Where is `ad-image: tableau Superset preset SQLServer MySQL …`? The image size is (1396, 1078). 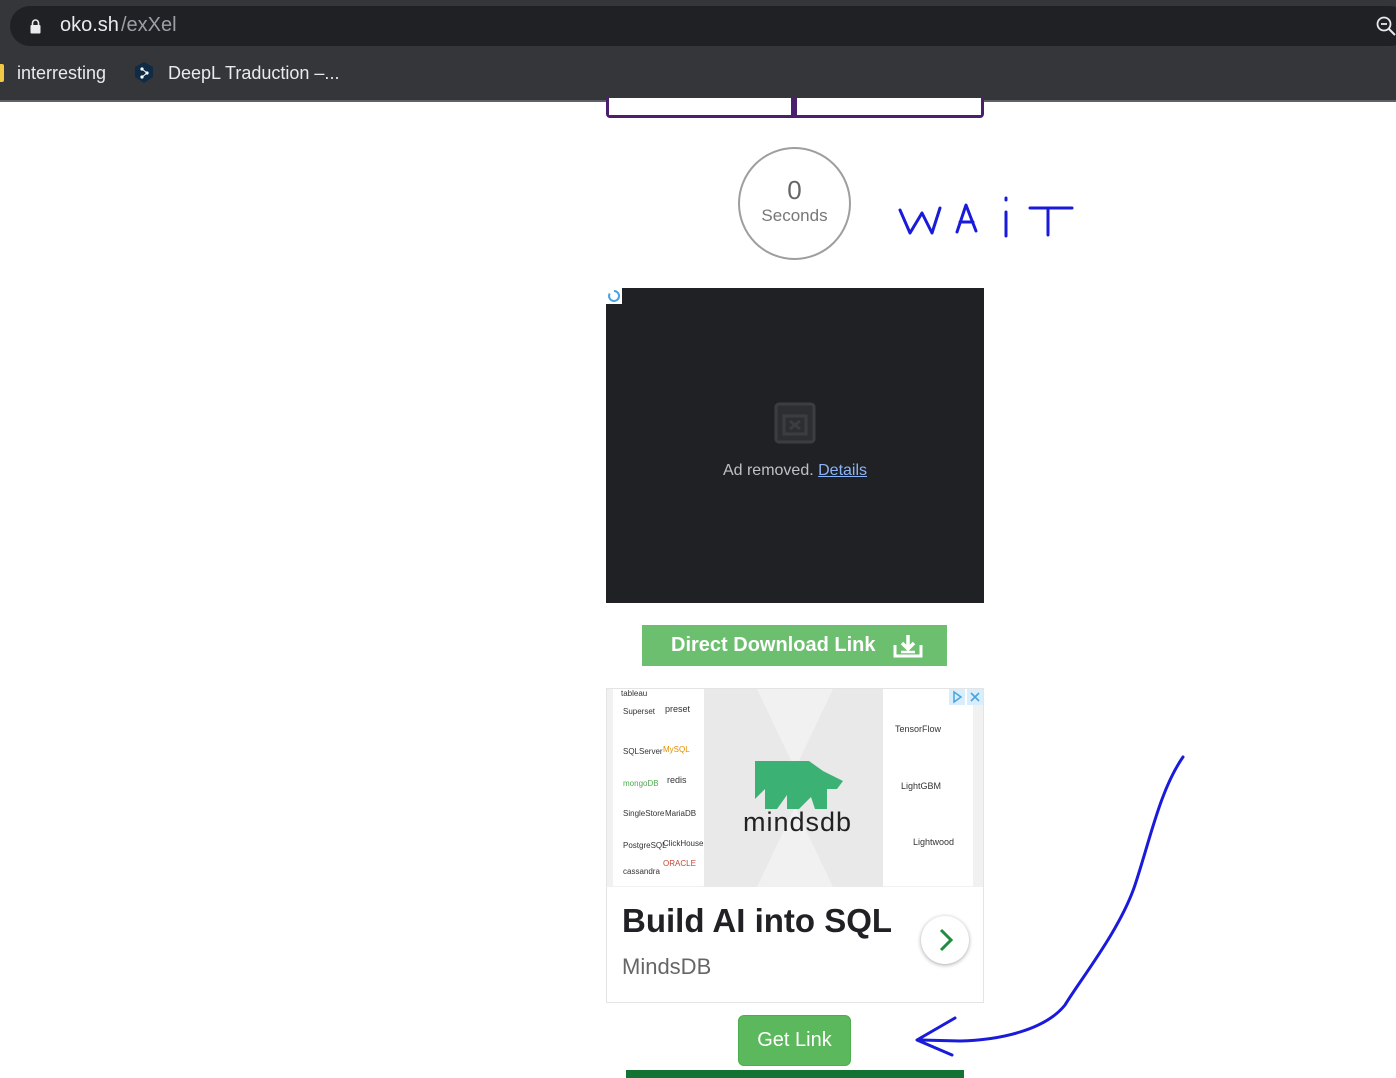
ad-image: tableau Superset preset SQLServer MySQL … is located at coordinates (795, 788).